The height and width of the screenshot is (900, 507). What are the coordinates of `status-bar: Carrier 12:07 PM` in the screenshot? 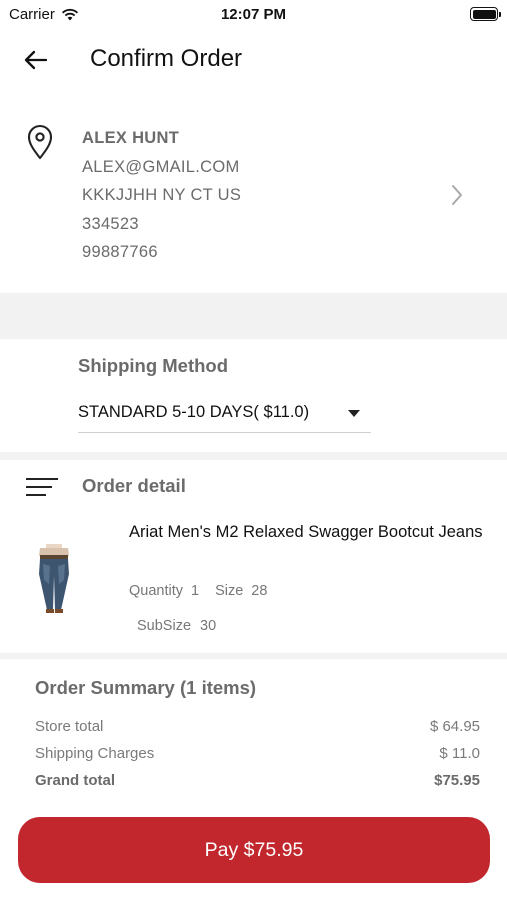 It's located at (253, 14).